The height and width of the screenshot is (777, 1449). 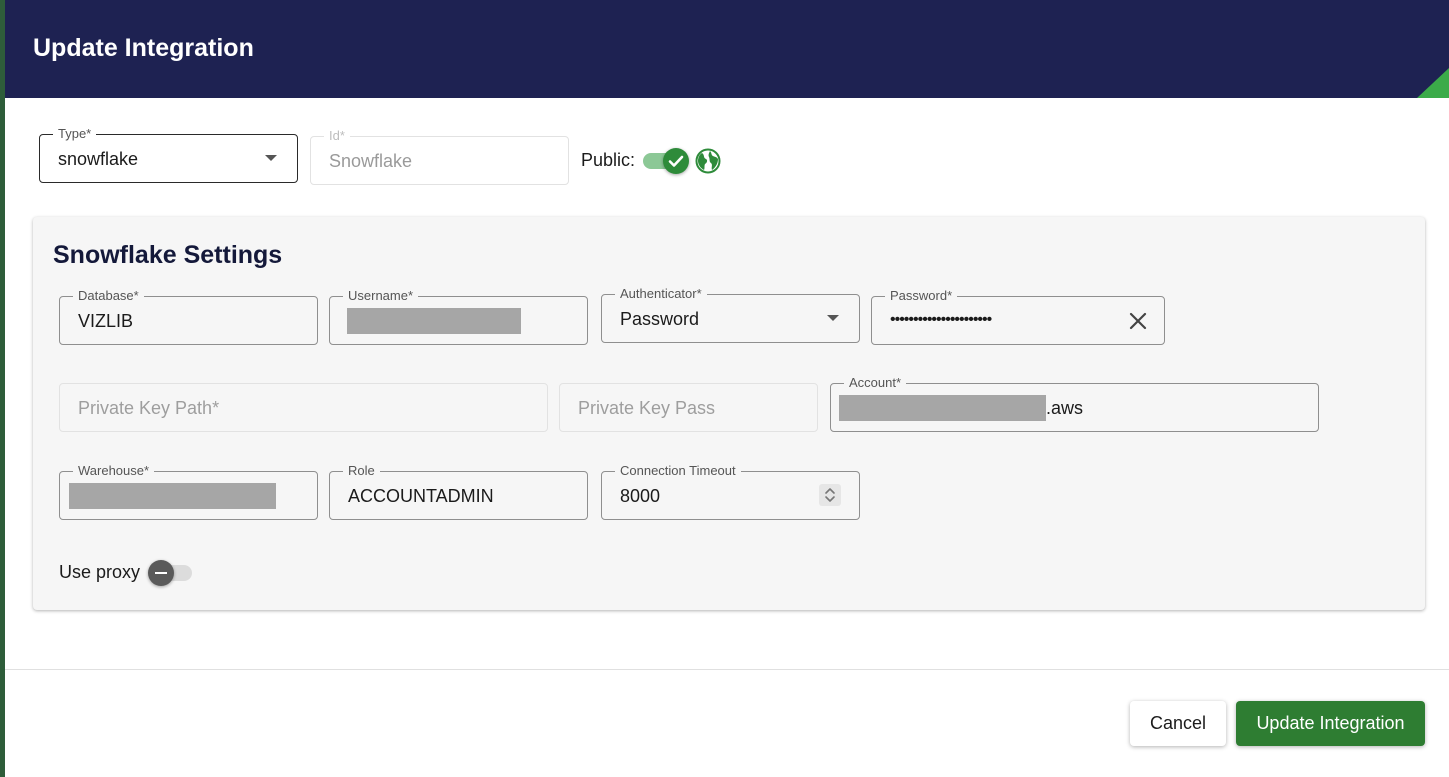 What do you see at coordinates (75, 134) in the screenshot?
I see `type-label: Type*` at bounding box center [75, 134].